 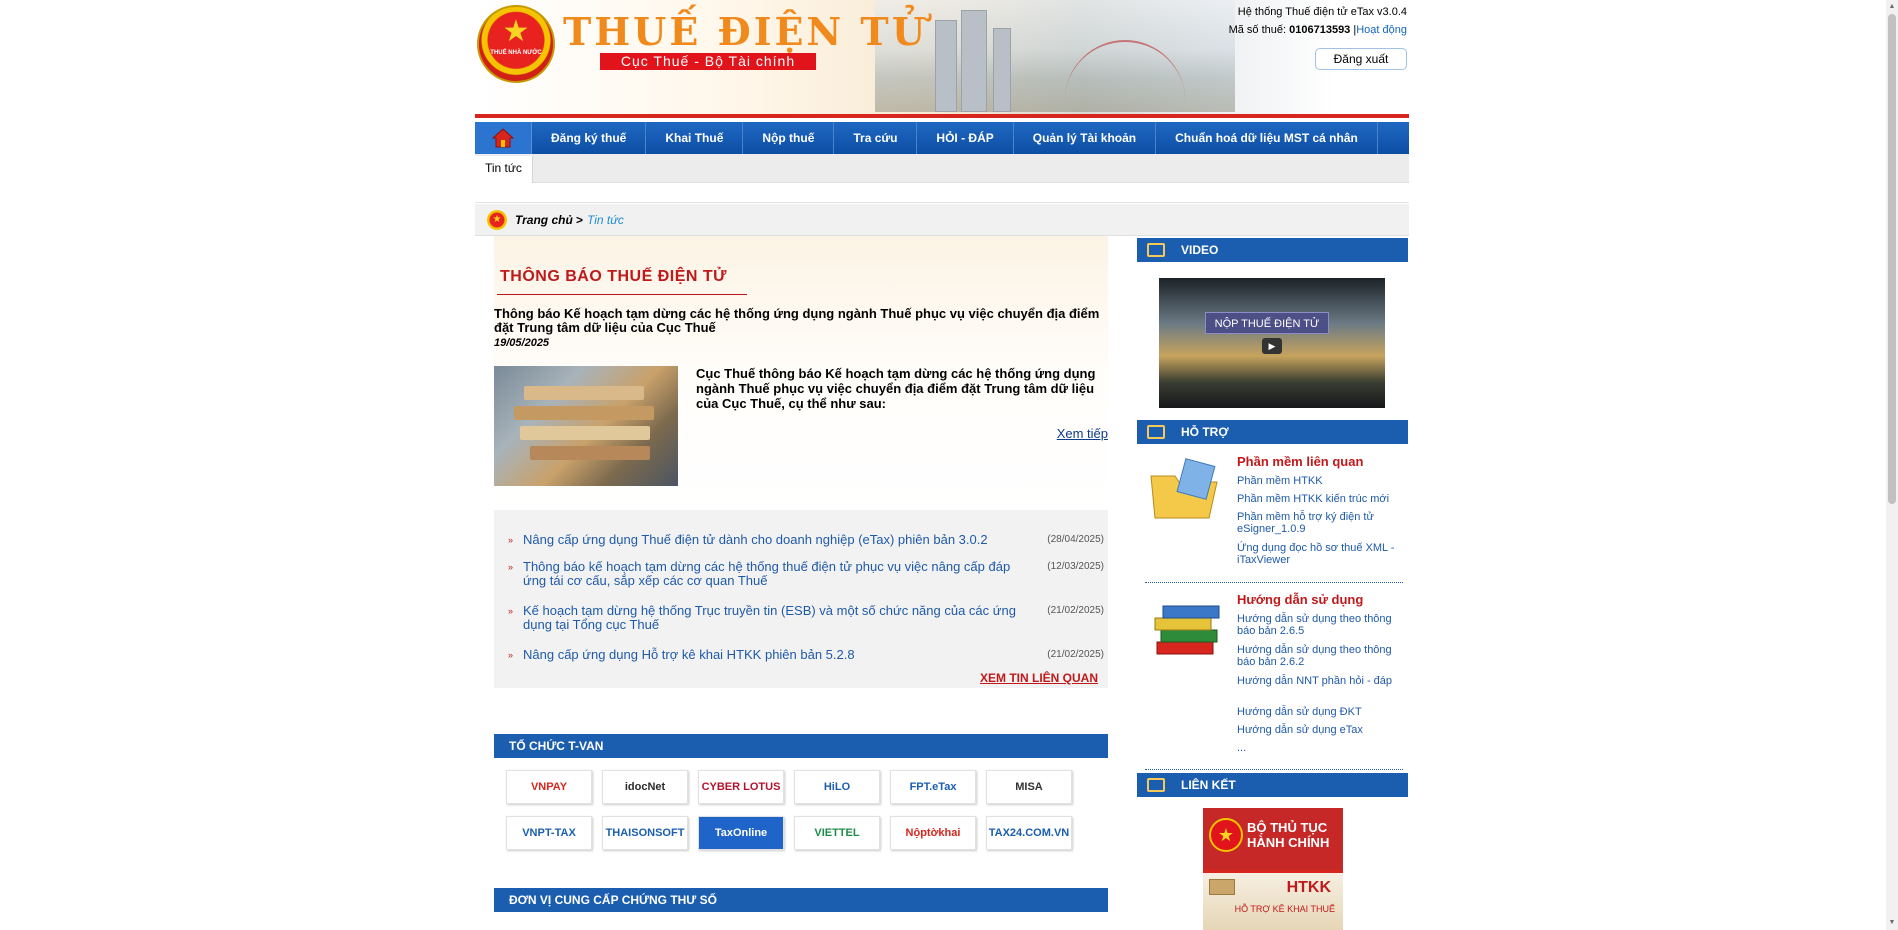 I want to click on read-more-link: Xem tiếp, so click(x=1082, y=433).